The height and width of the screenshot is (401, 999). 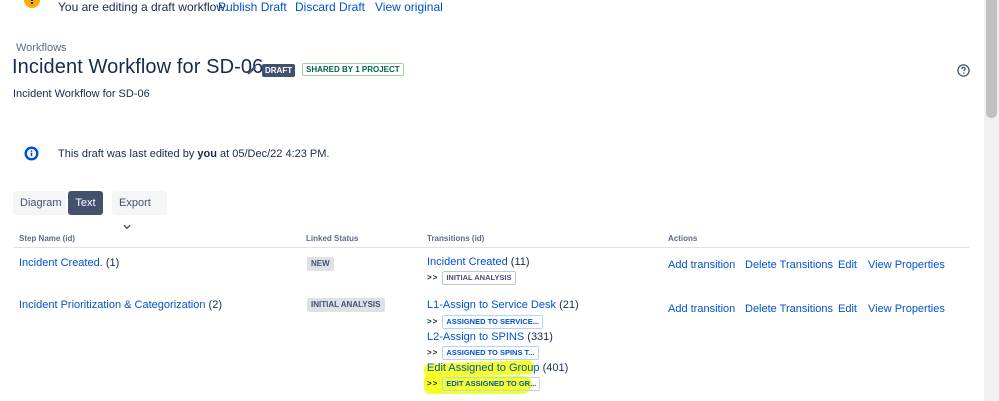 What do you see at coordinates (569, 305) in the screenshot?
I see `transition-id: (21)` at bounding box center [569, 305].